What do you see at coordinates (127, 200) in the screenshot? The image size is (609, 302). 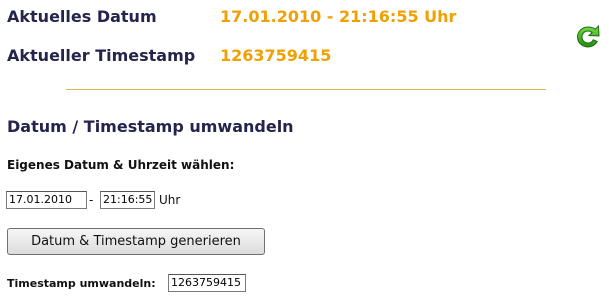 I see `time-input` at bounding box center [127, 200].